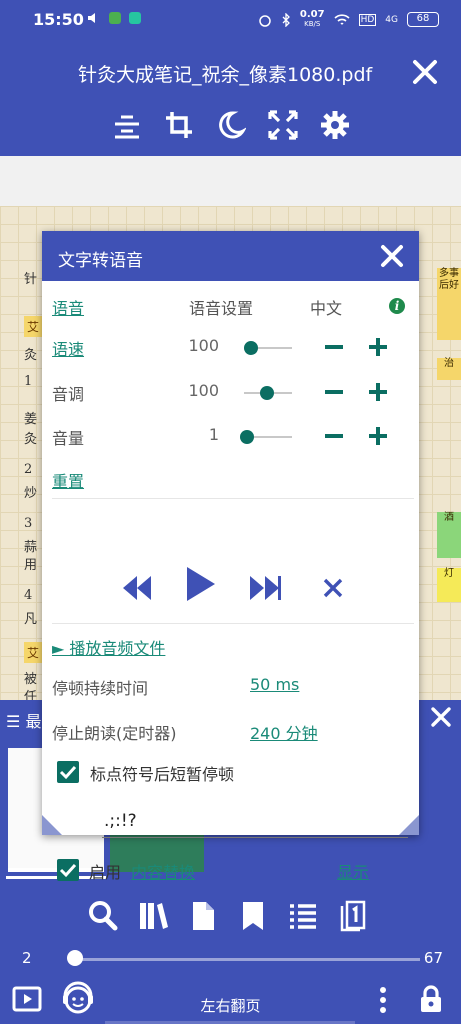 This screenshot has height=1024, width=461. Describe the element at coordinates (127, 125) in the screenshot. I see `text-align-icon` at that location.